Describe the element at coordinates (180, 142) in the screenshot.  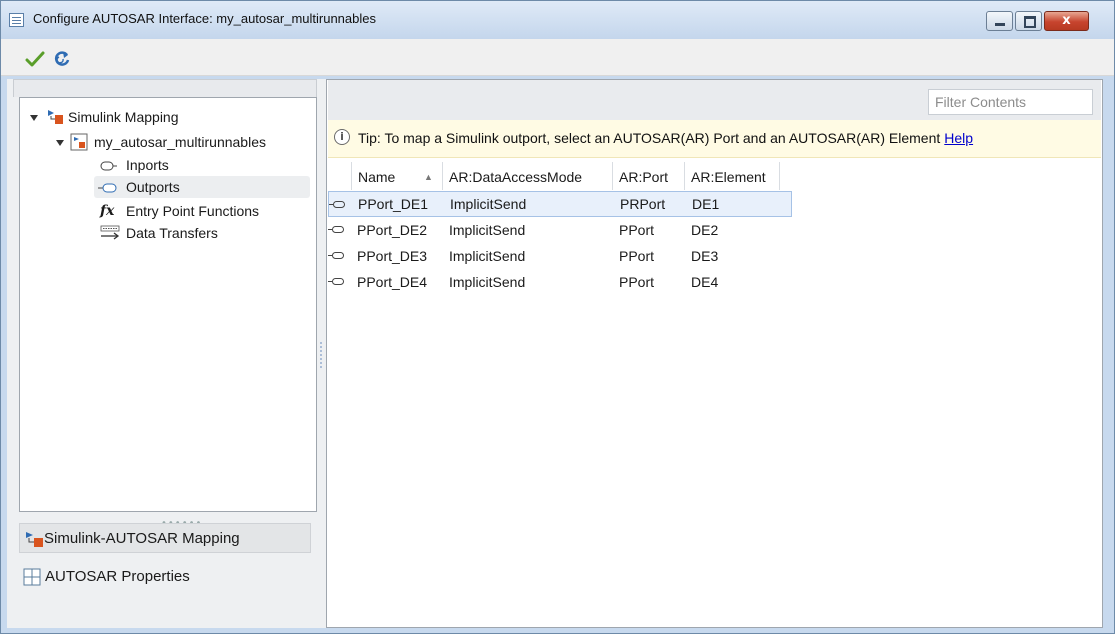
I see `tree-model-label: my_autosar_multirunnables` at that location.